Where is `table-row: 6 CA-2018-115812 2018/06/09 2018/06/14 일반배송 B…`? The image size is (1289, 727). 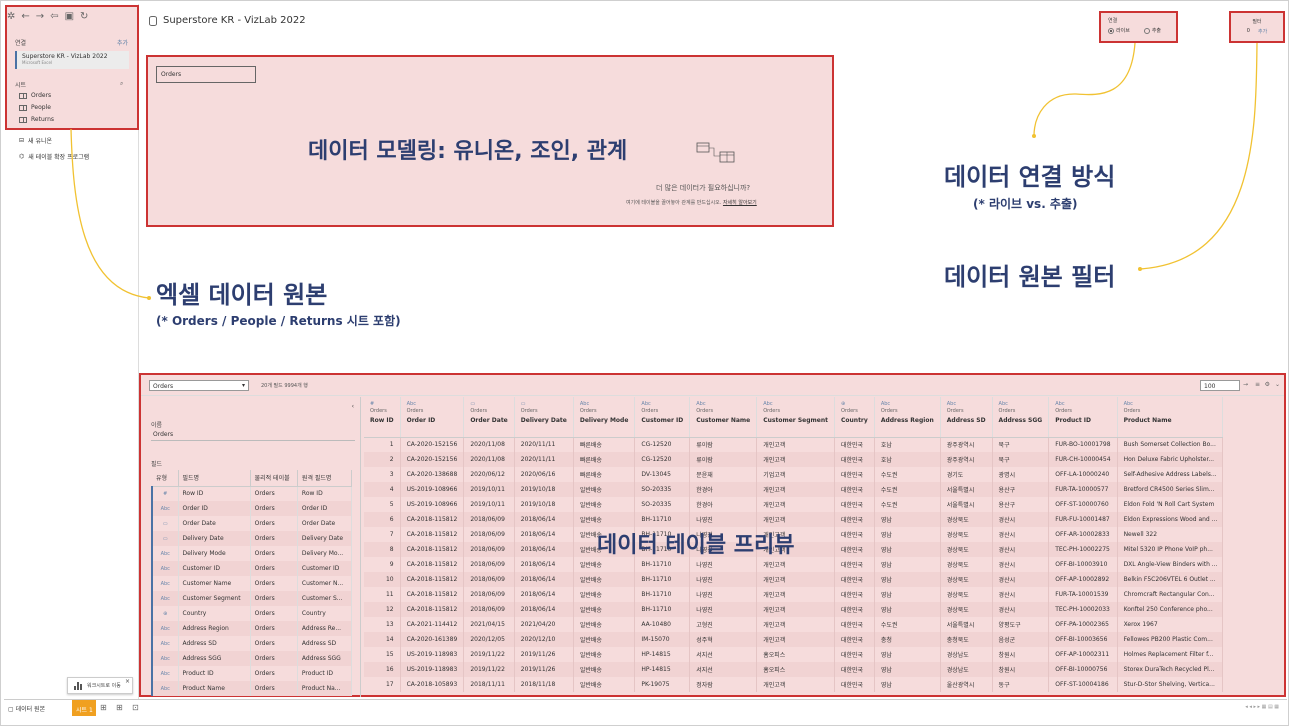
table-row: 6 CA-2018-115812 2018/06/09 2018/06/14 일반배송 B… is located at coordinates (793, 519).